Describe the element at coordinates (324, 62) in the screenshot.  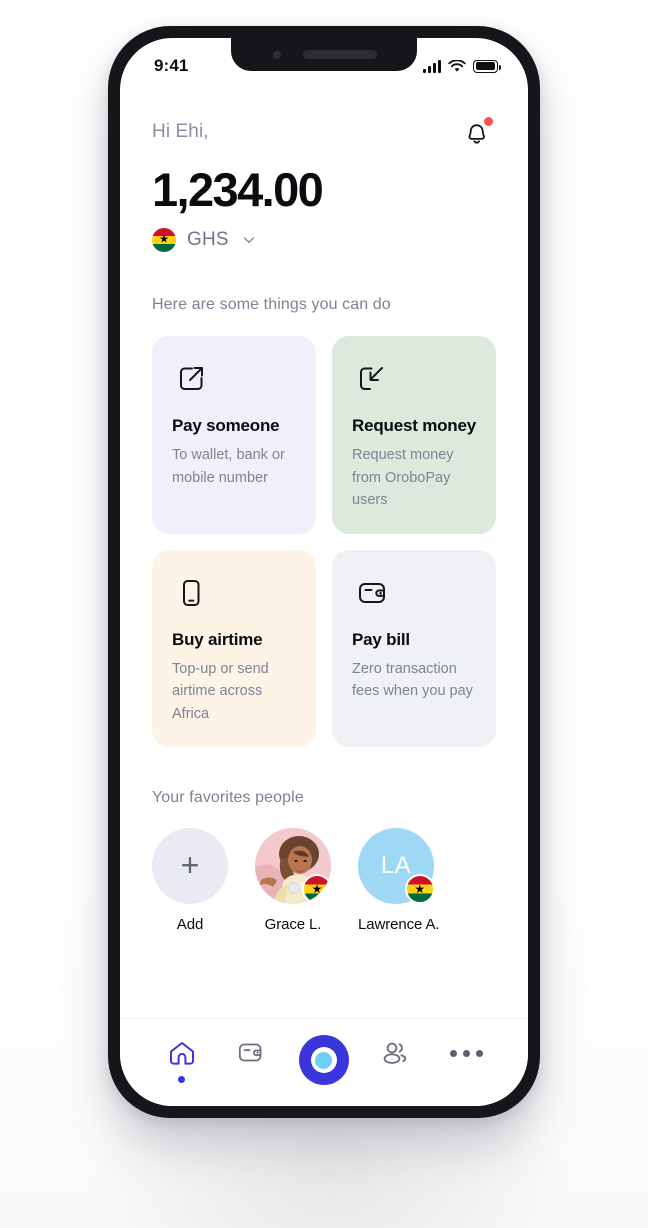
I see `status-bar: 9:41` at that location.